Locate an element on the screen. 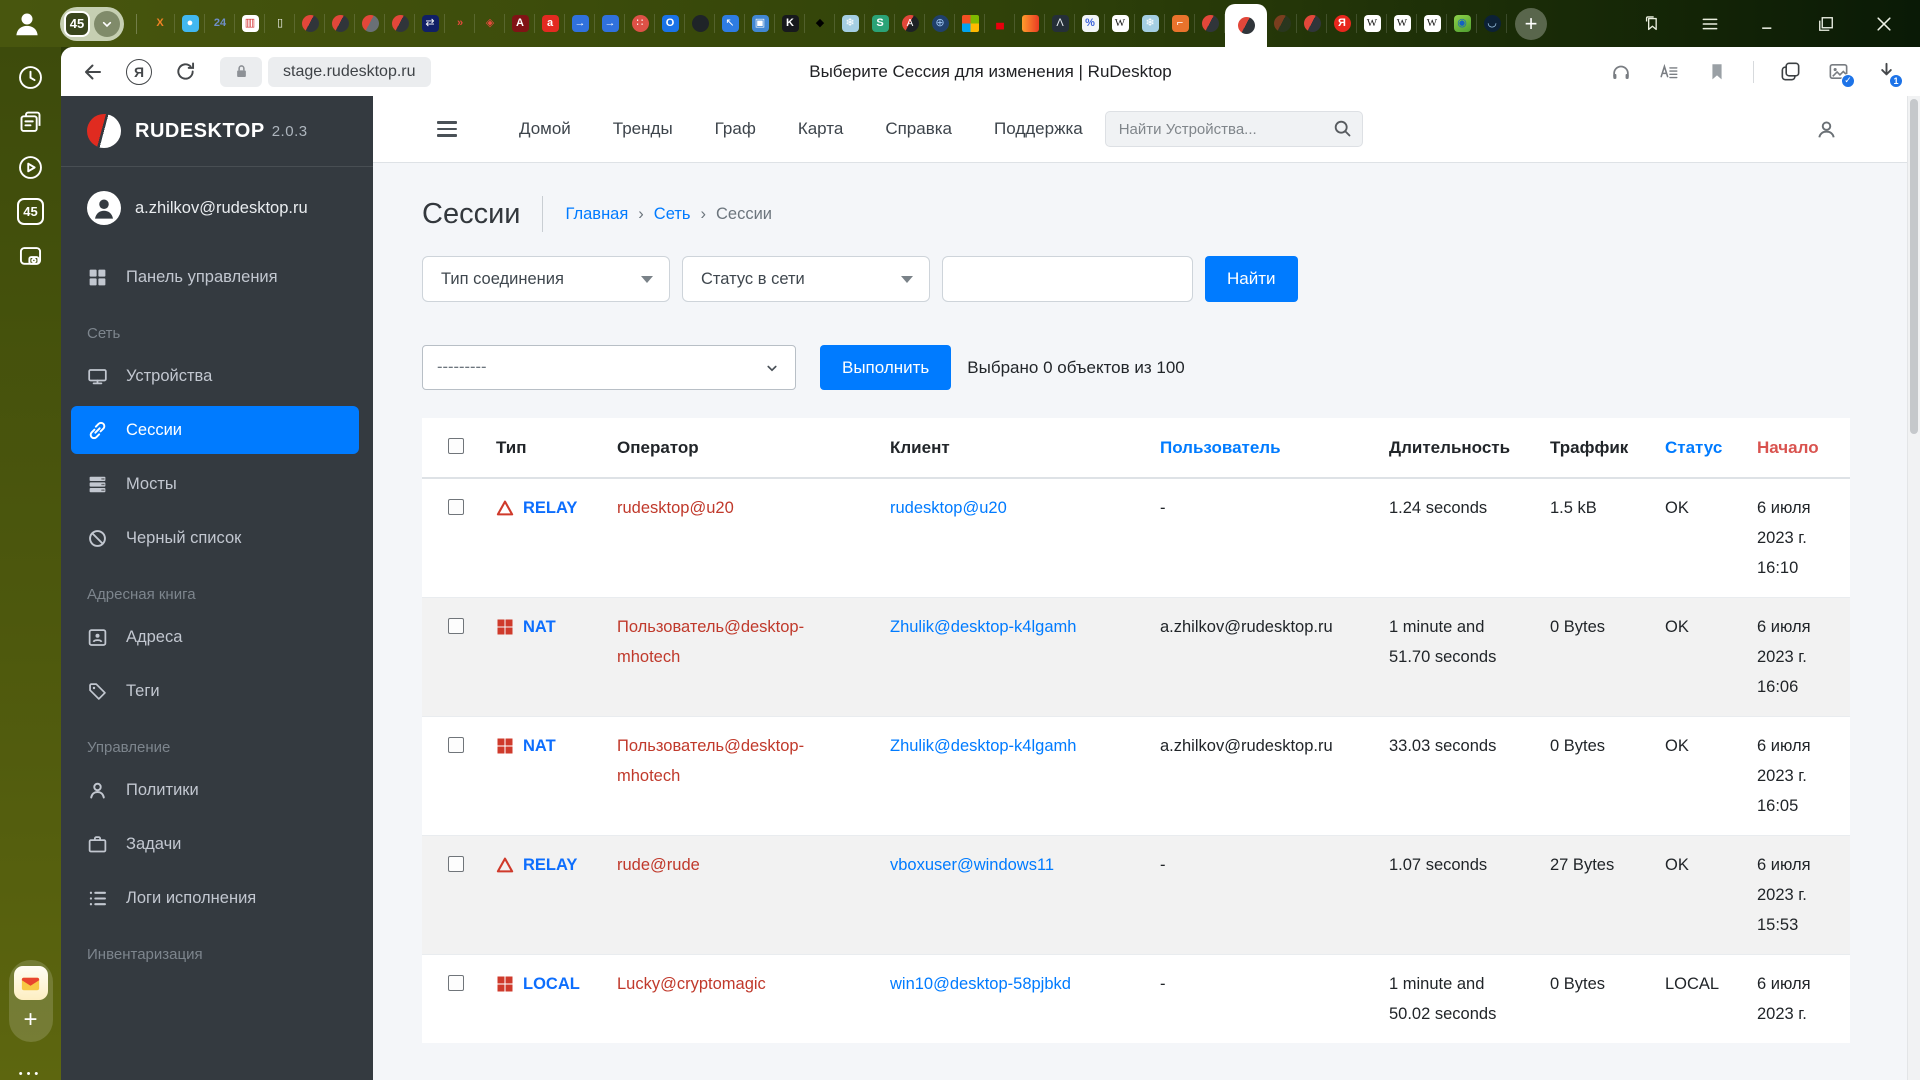 The height and width of the screenshot is (1080, 1920). browser-tab: ∷ is located at coordinates (640, 23).